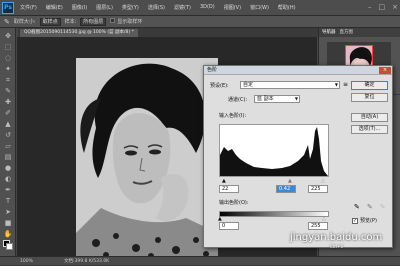 The image size is (400, 266). Describe the element at coordinates (369, 97) in the screenshot. I see `reset-button: 复位` at that location.